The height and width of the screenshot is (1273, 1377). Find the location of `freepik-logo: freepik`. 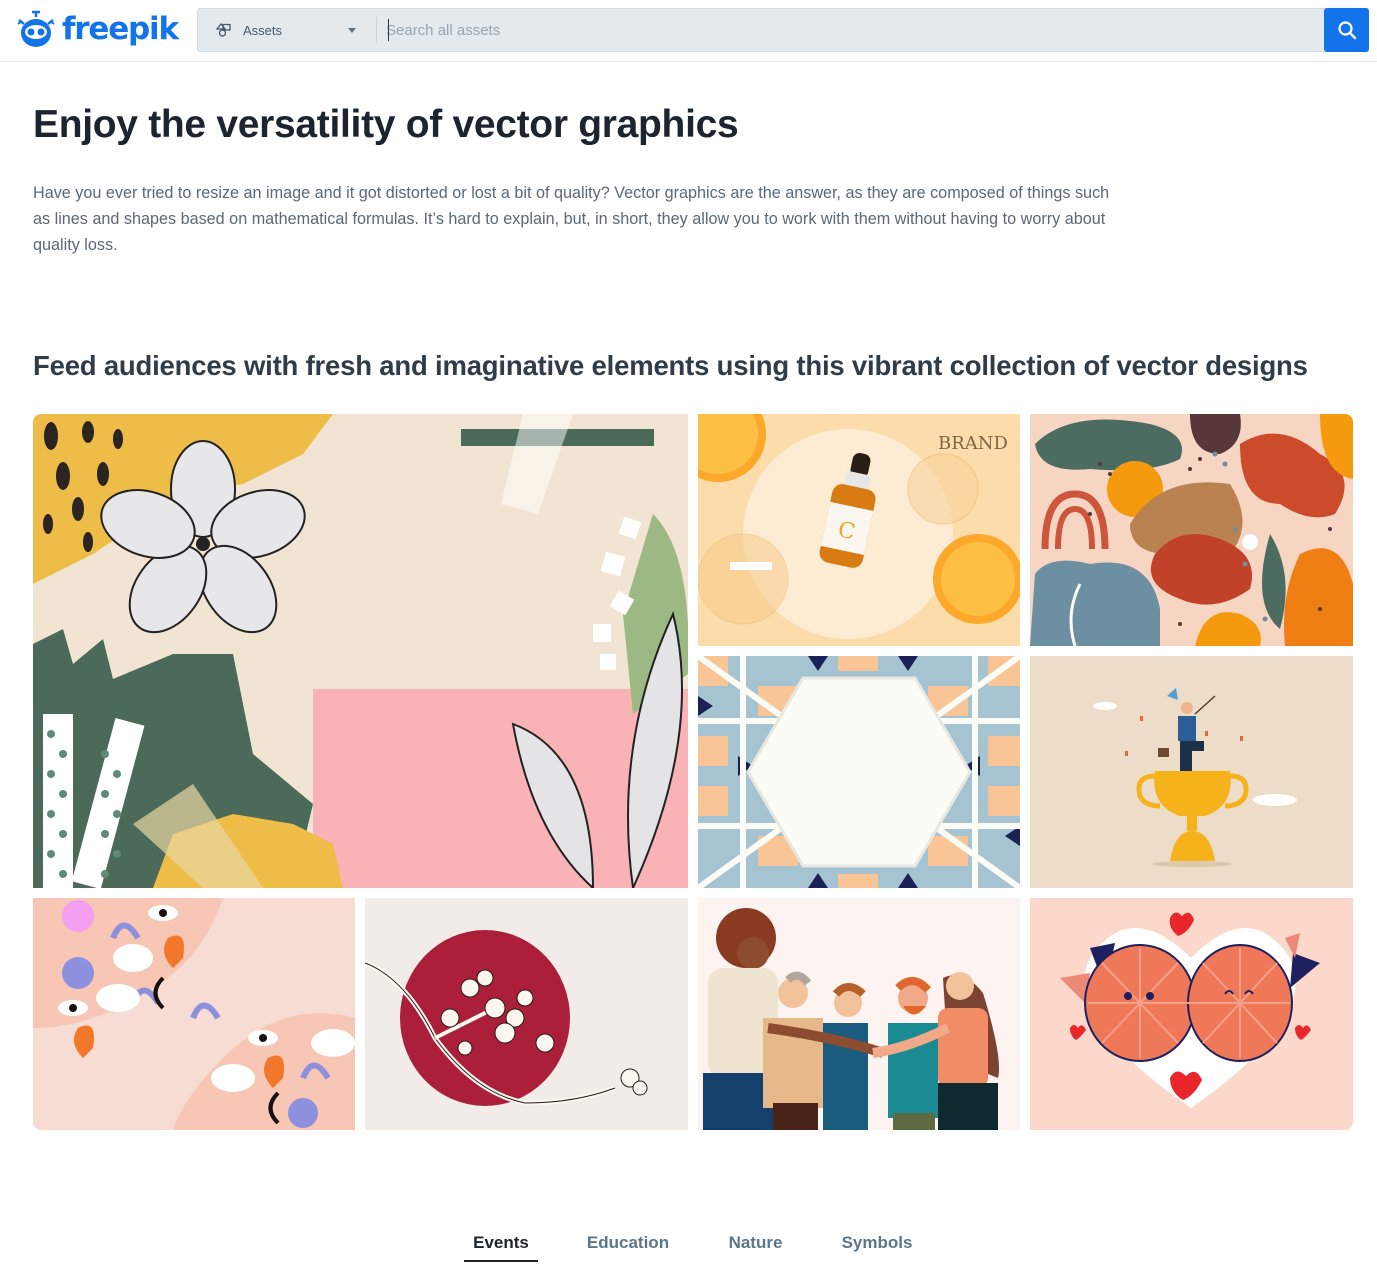

freepik-logo: freepik is located at coordinates (97, 29).